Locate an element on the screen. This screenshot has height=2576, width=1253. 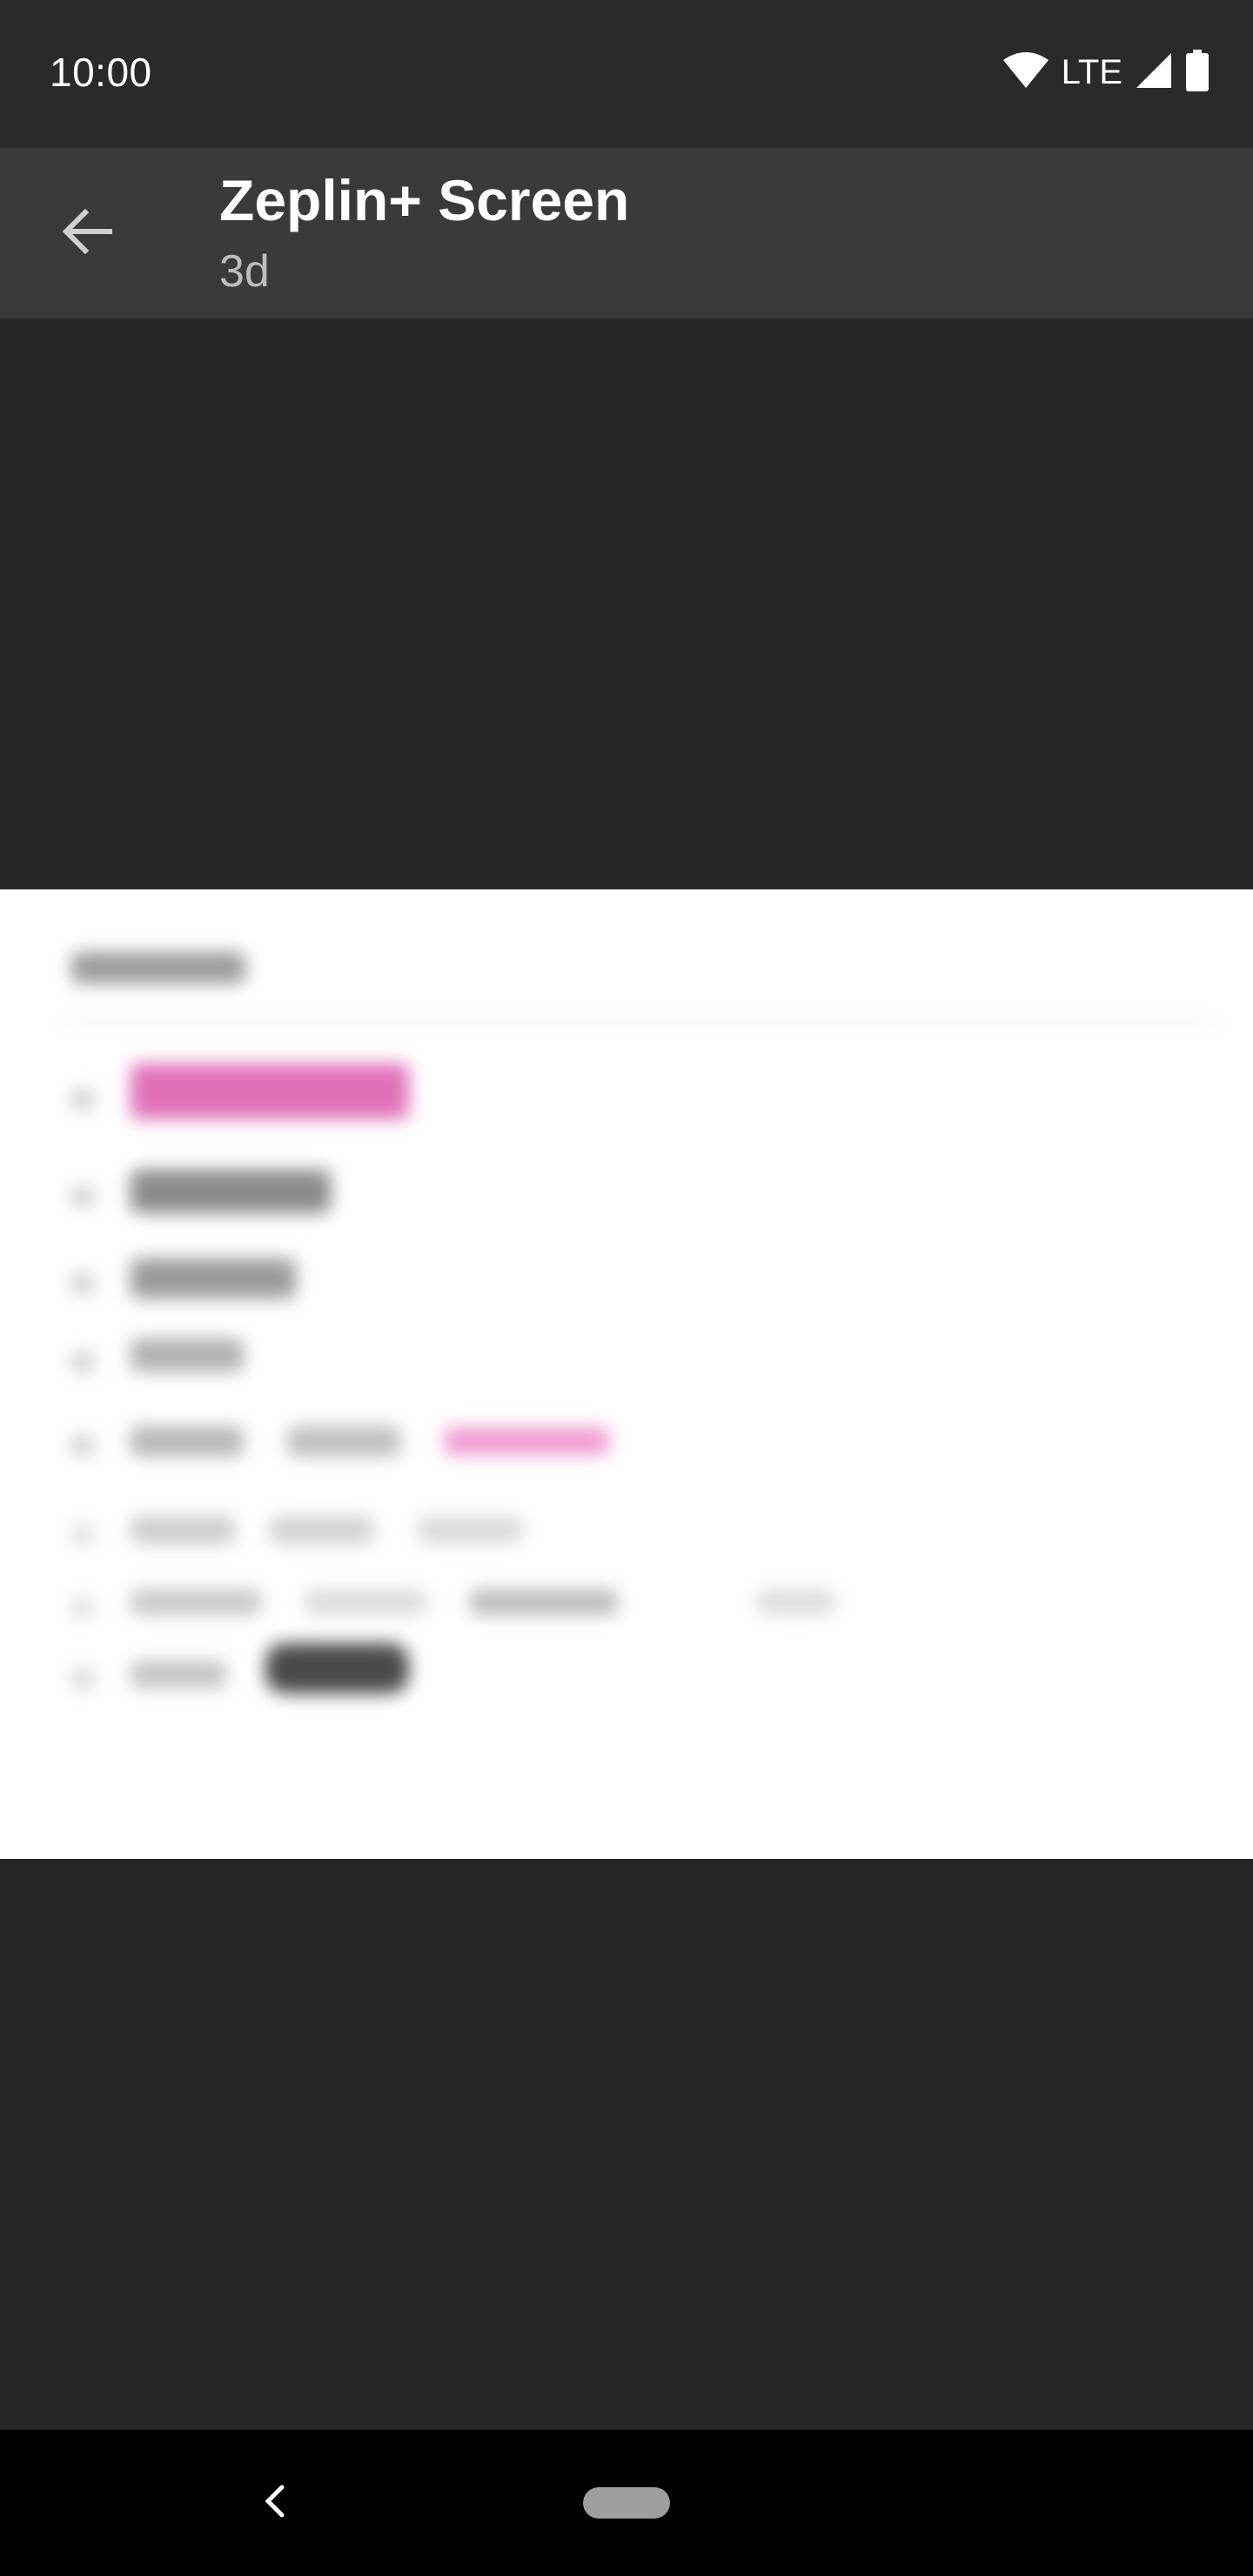
nav-back-icon is located at coordinates (274, 2504).